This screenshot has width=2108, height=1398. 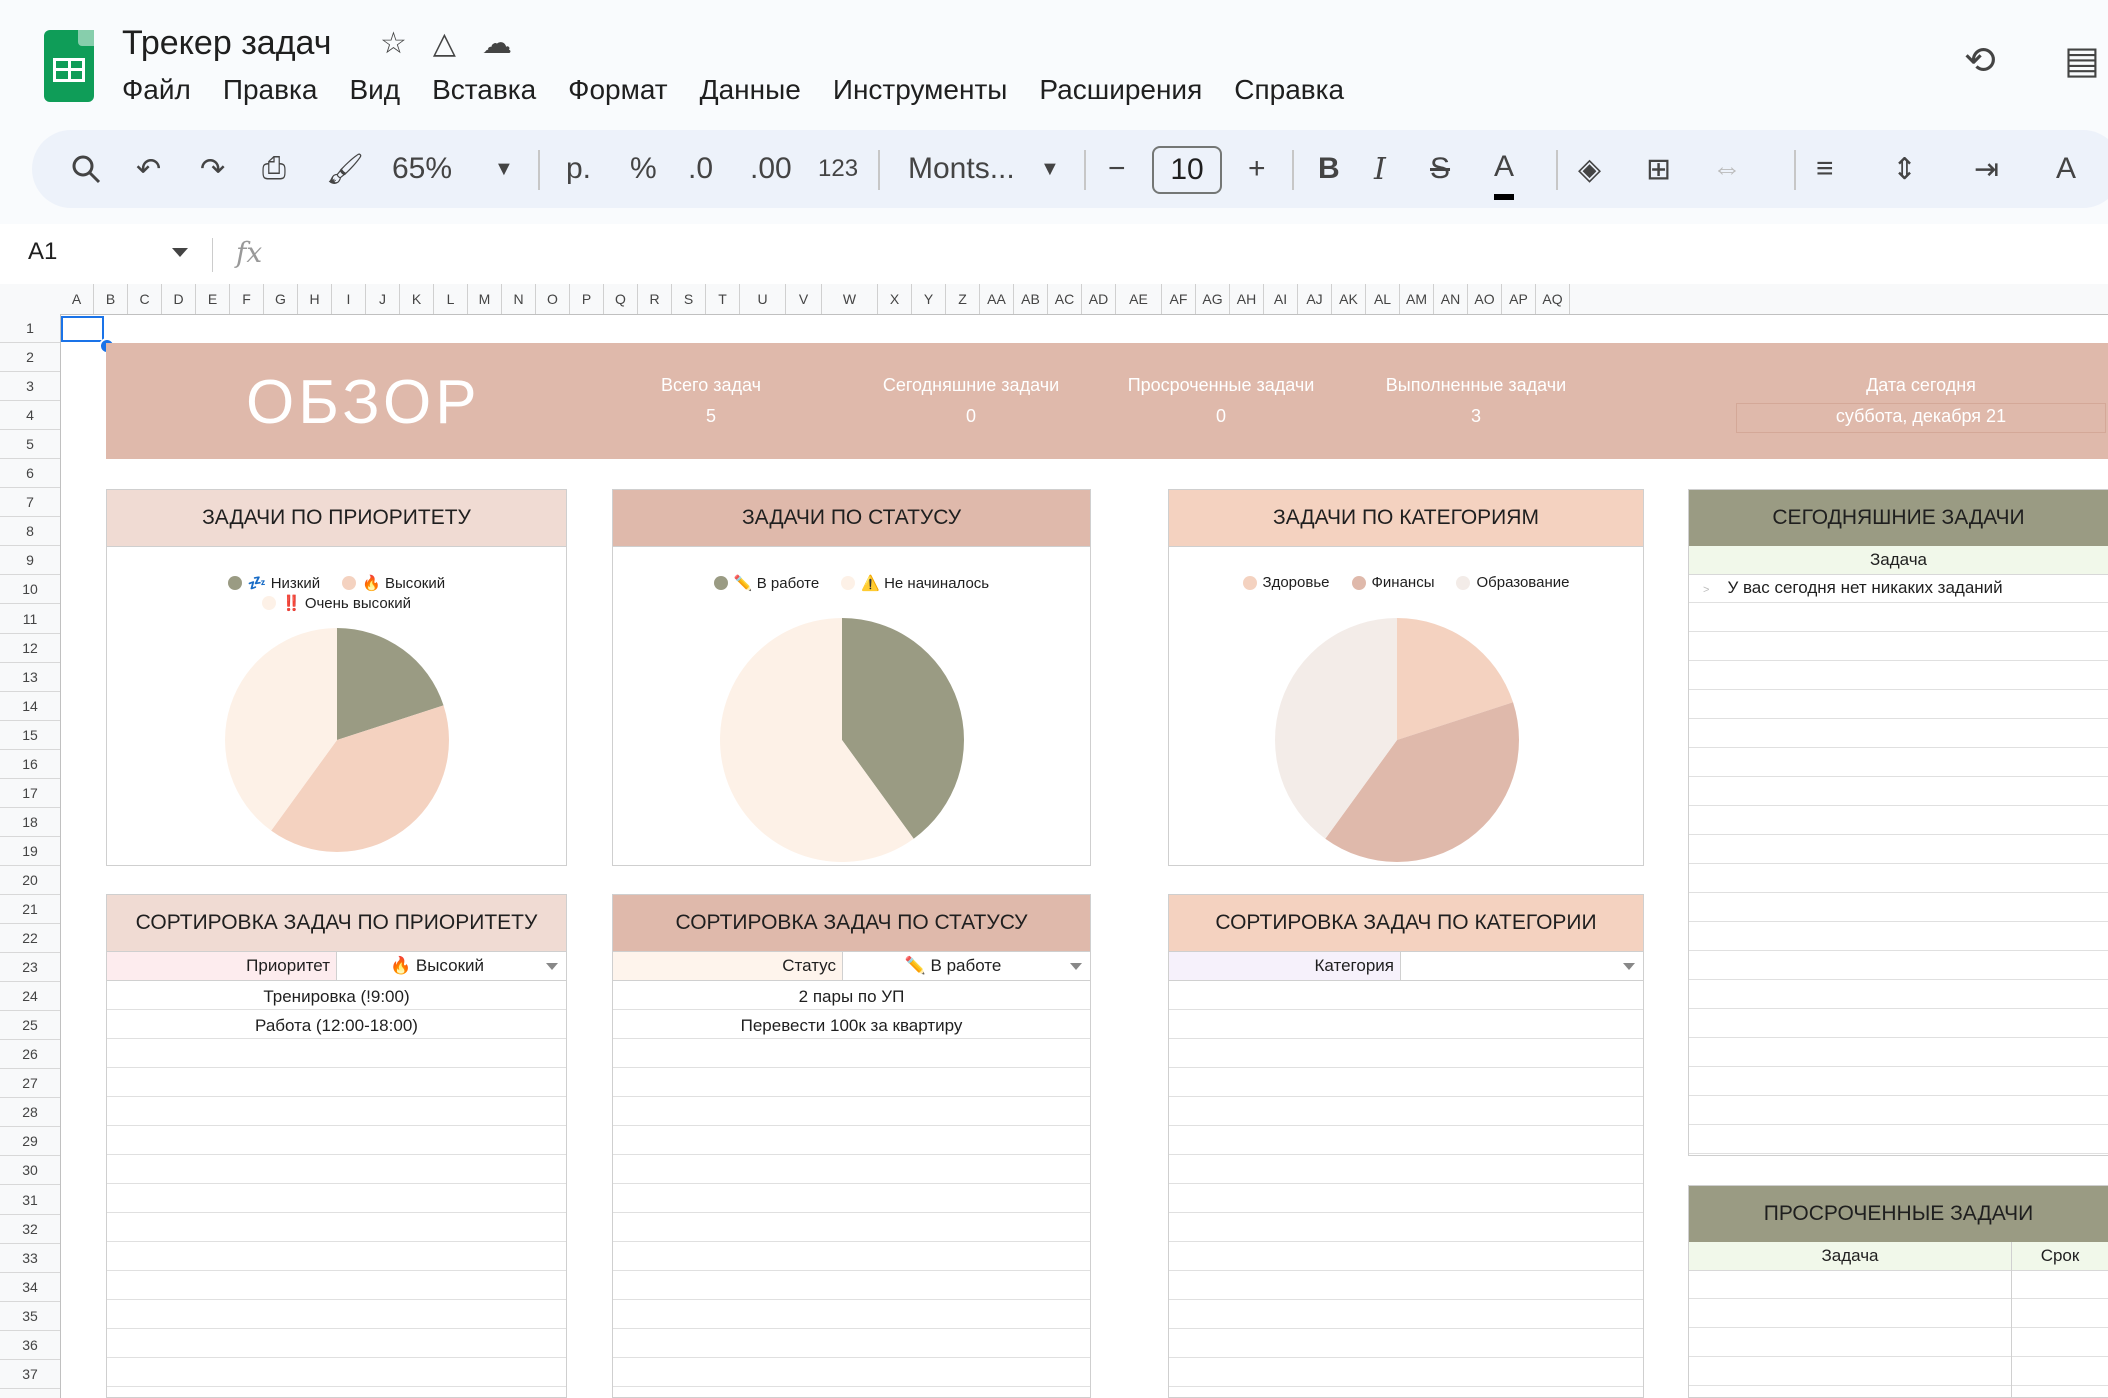 I want to click on undo-icon: ↶, so click(x=148, y=169).